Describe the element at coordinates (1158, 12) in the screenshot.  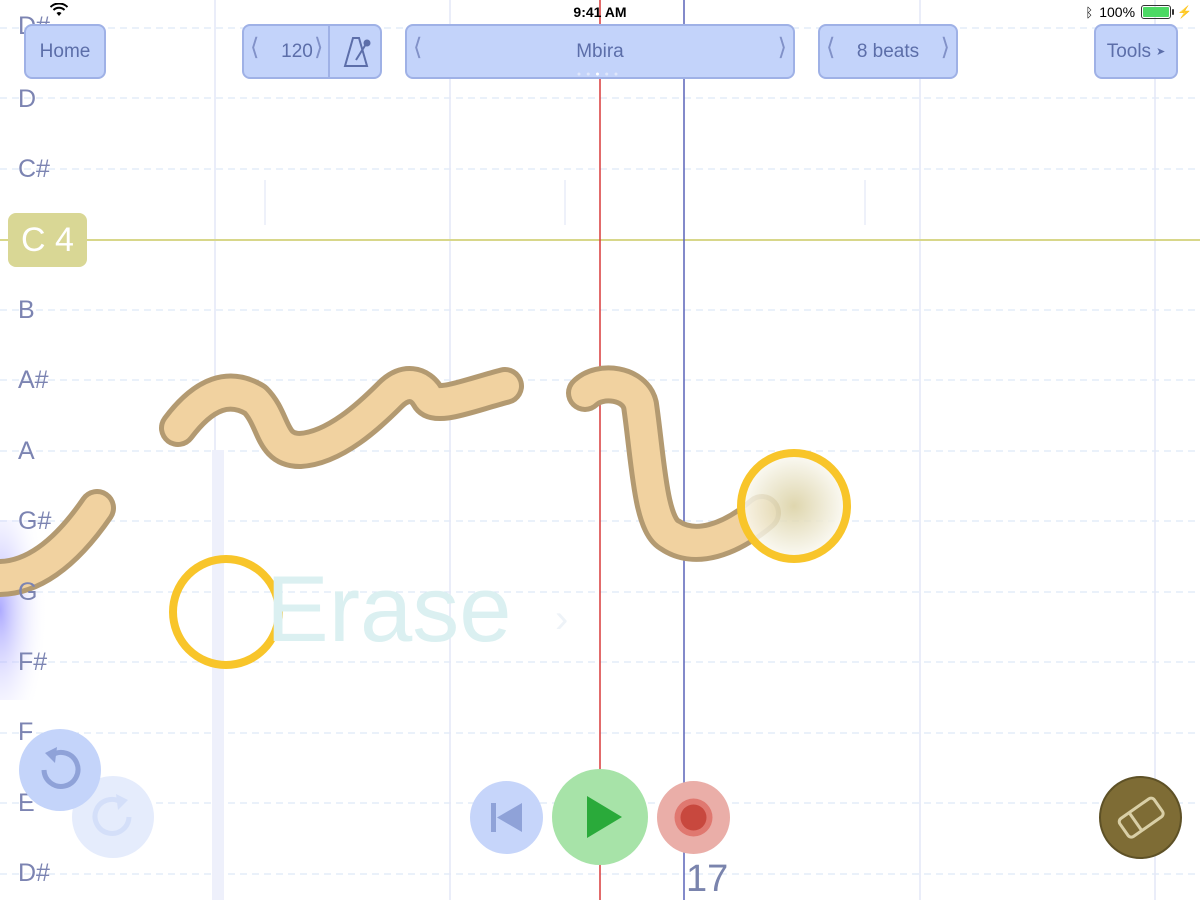
I see `battery-icon` at that location.